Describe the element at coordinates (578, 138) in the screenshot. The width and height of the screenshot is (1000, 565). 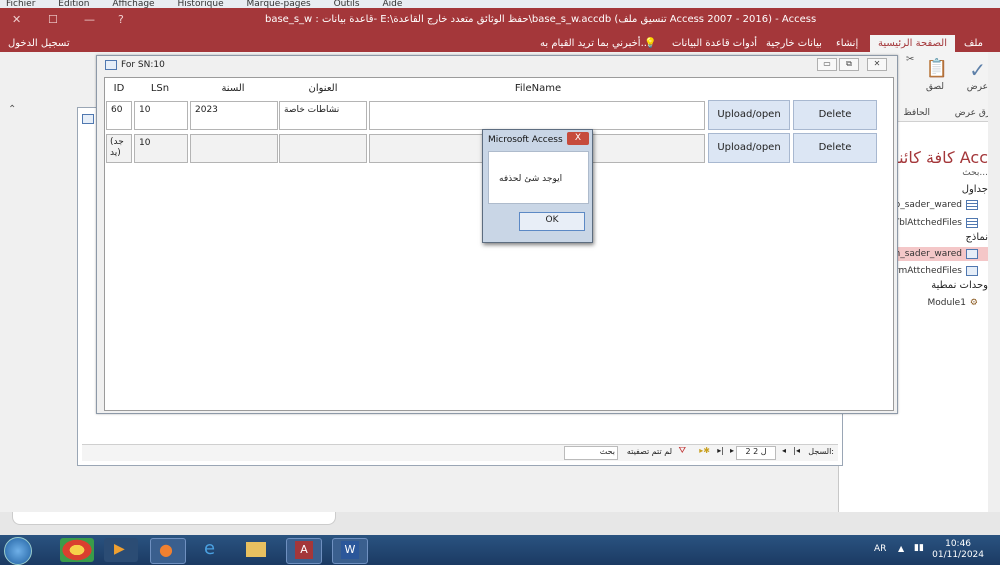
I see `close-button: X` at that location.